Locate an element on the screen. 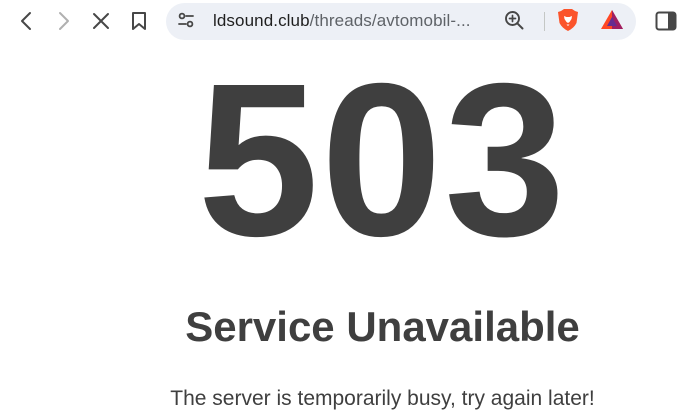  stop-loading-button is located at coordinates (101, 21).